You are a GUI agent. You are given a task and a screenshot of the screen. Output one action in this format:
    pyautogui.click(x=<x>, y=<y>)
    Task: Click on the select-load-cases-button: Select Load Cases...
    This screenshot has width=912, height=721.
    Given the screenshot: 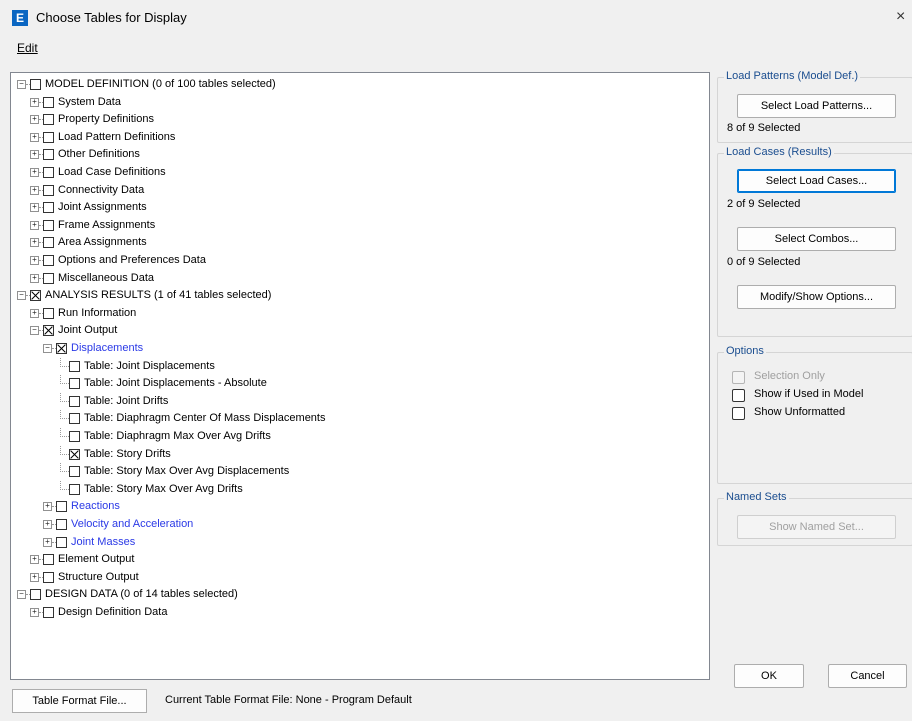 What is the action you would take?
    pyautogui.click(x=816, y=181)
    